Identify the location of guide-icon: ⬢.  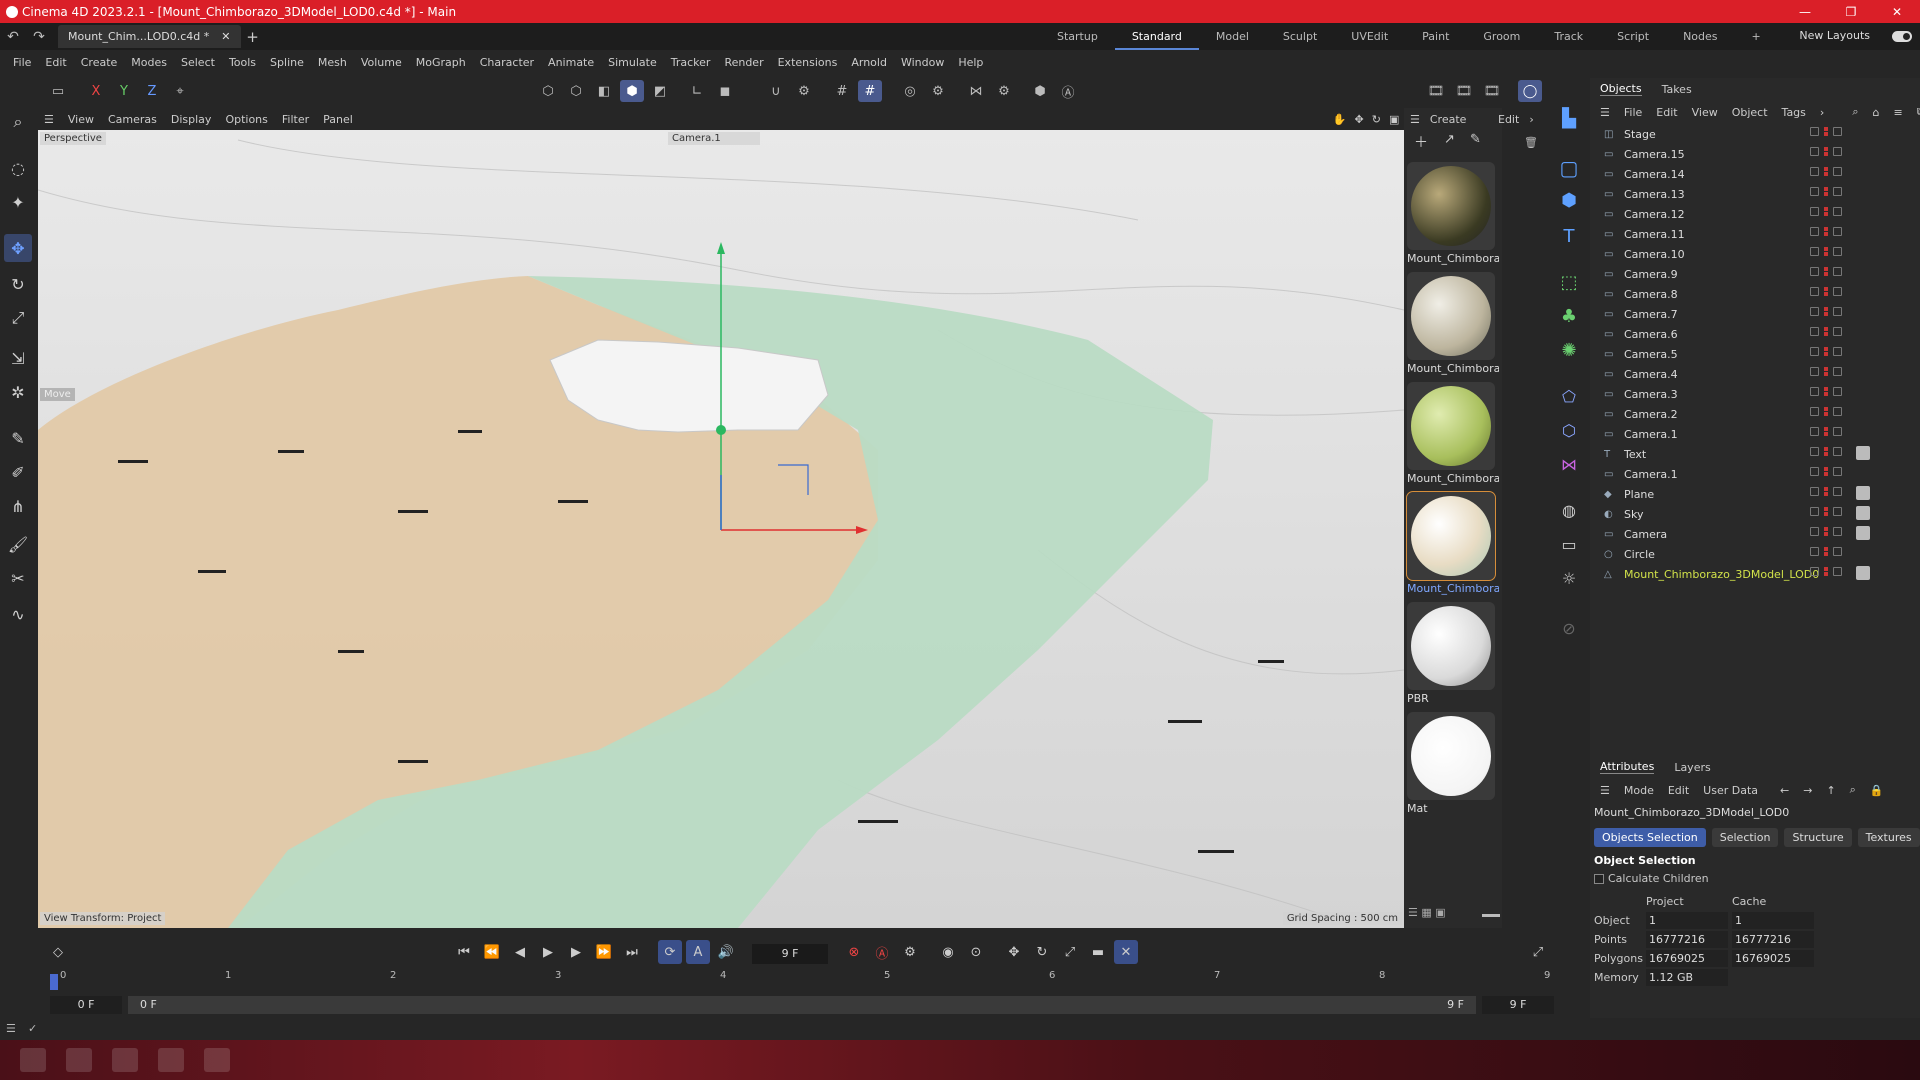
(1040, 91).